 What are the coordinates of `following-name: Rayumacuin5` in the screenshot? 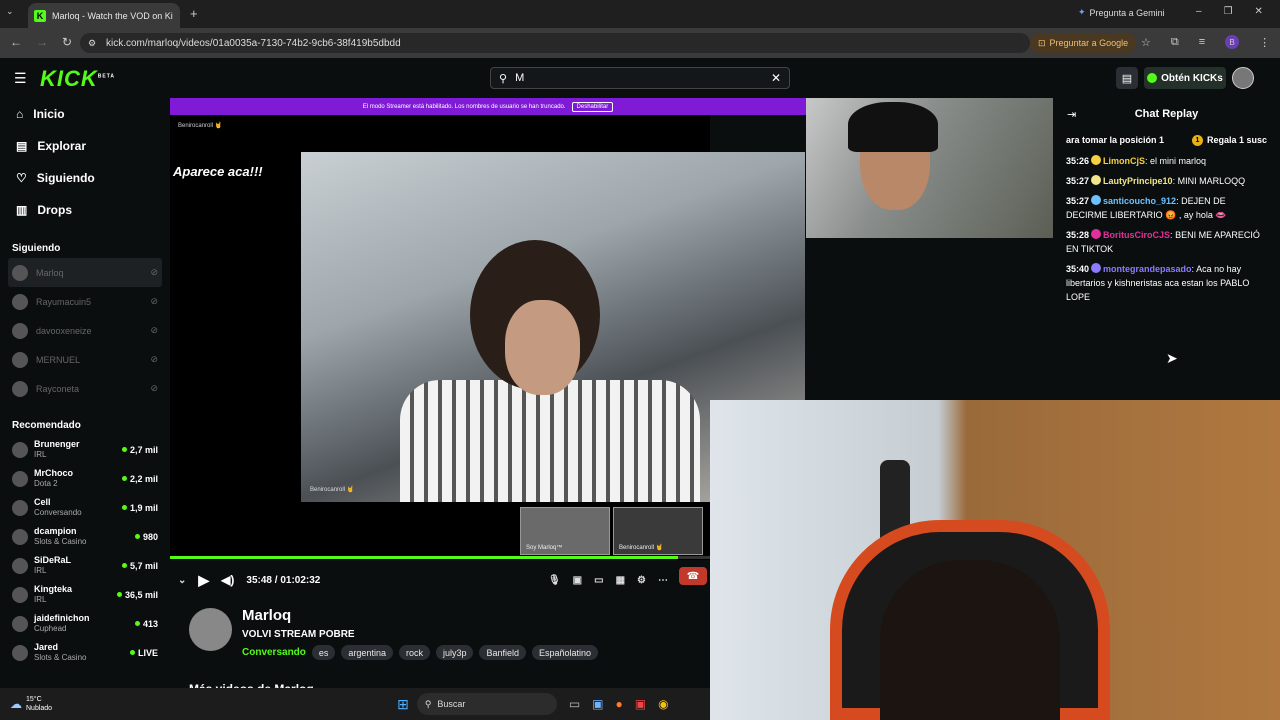 It's located at (64, 301).